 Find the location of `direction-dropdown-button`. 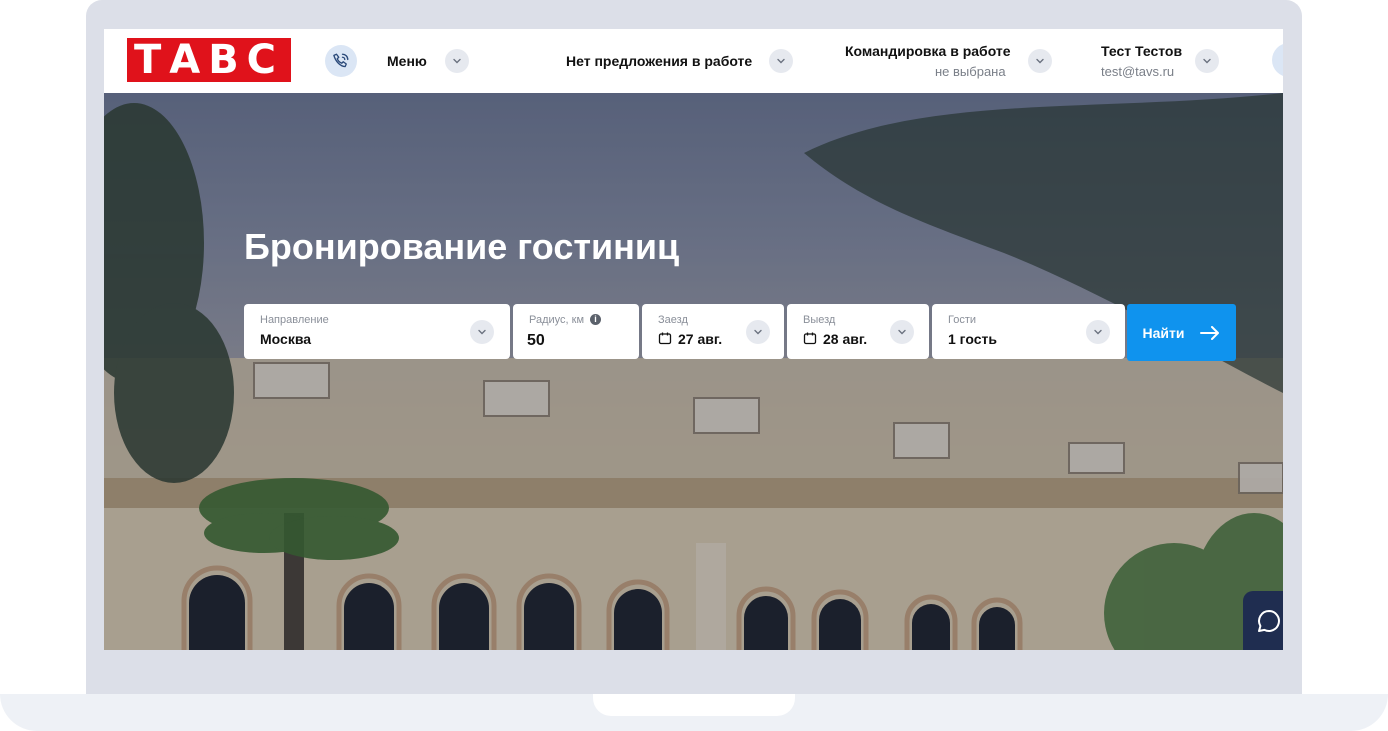

direction-dropdown-button is located at coordinates (482, 332).